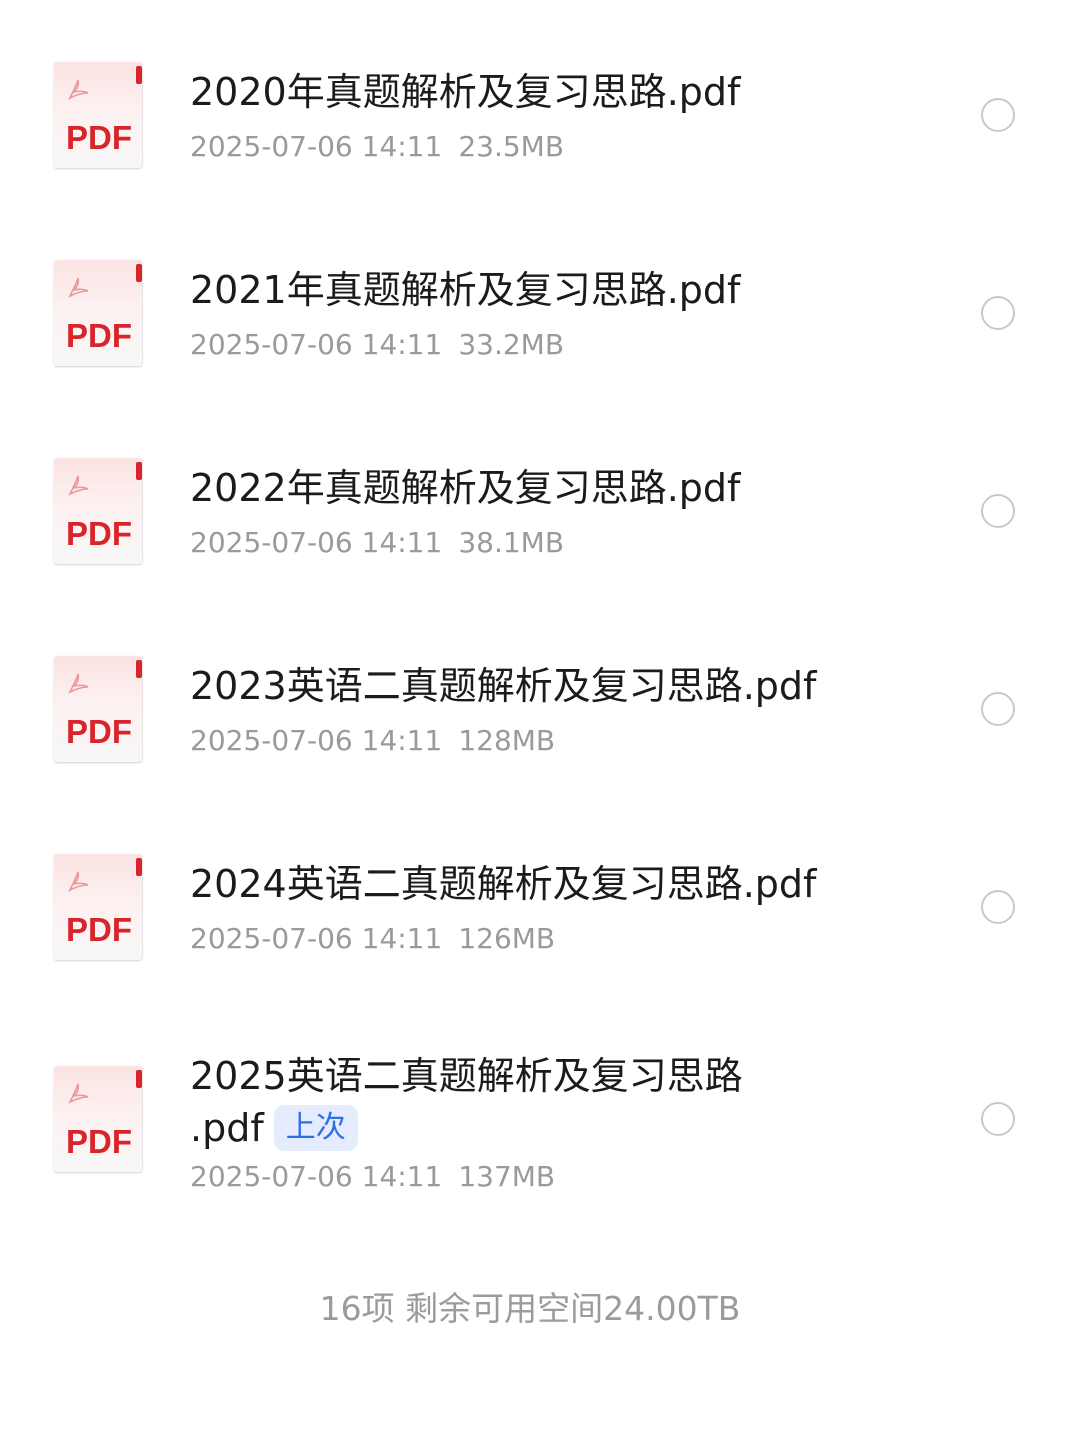 The width and height of the screenshot is (1080, 1440). What do you see at coordinates (227, 1128) in the screenshot?
I see `file-extension: .pdf` at bounding box center [227, 1128].